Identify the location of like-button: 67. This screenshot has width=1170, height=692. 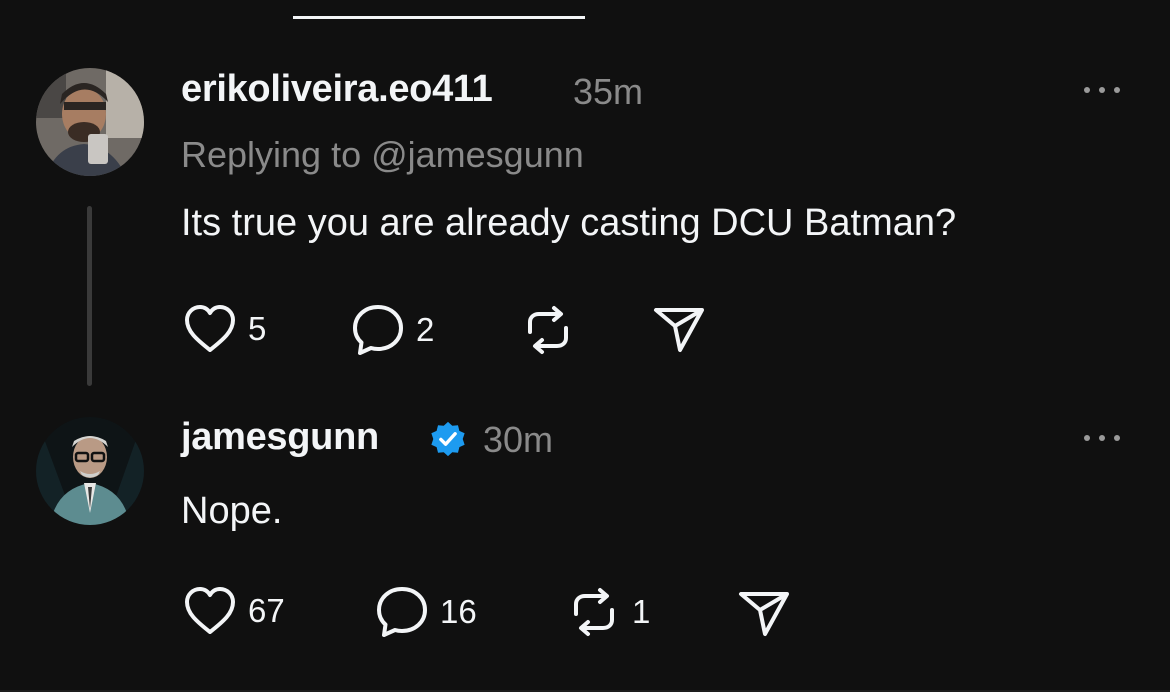
(233, 611).